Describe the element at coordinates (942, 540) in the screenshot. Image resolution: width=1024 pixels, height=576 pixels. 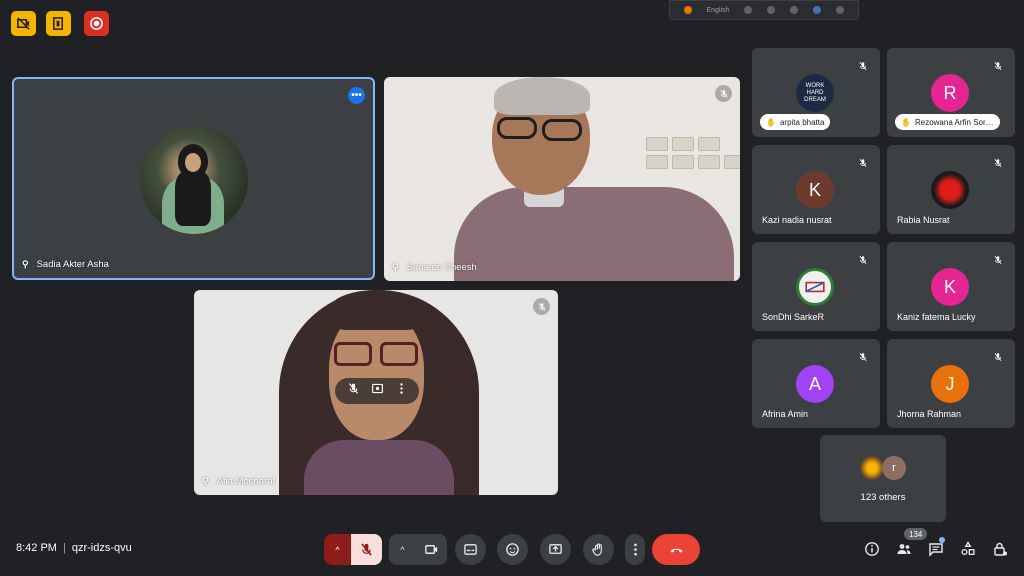
I see `notification-dot` at that location.